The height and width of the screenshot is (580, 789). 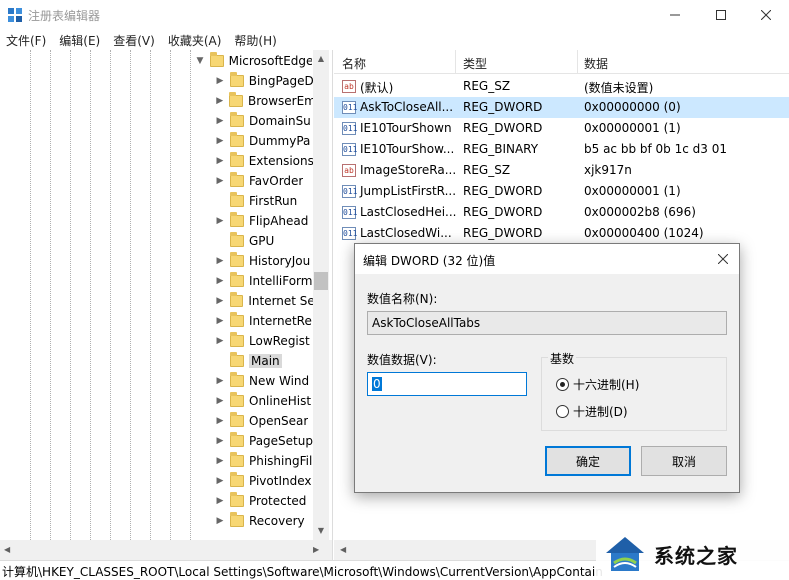 I want to click on tree-node: ▶ PivotIndex, so click(x=263, y=481).